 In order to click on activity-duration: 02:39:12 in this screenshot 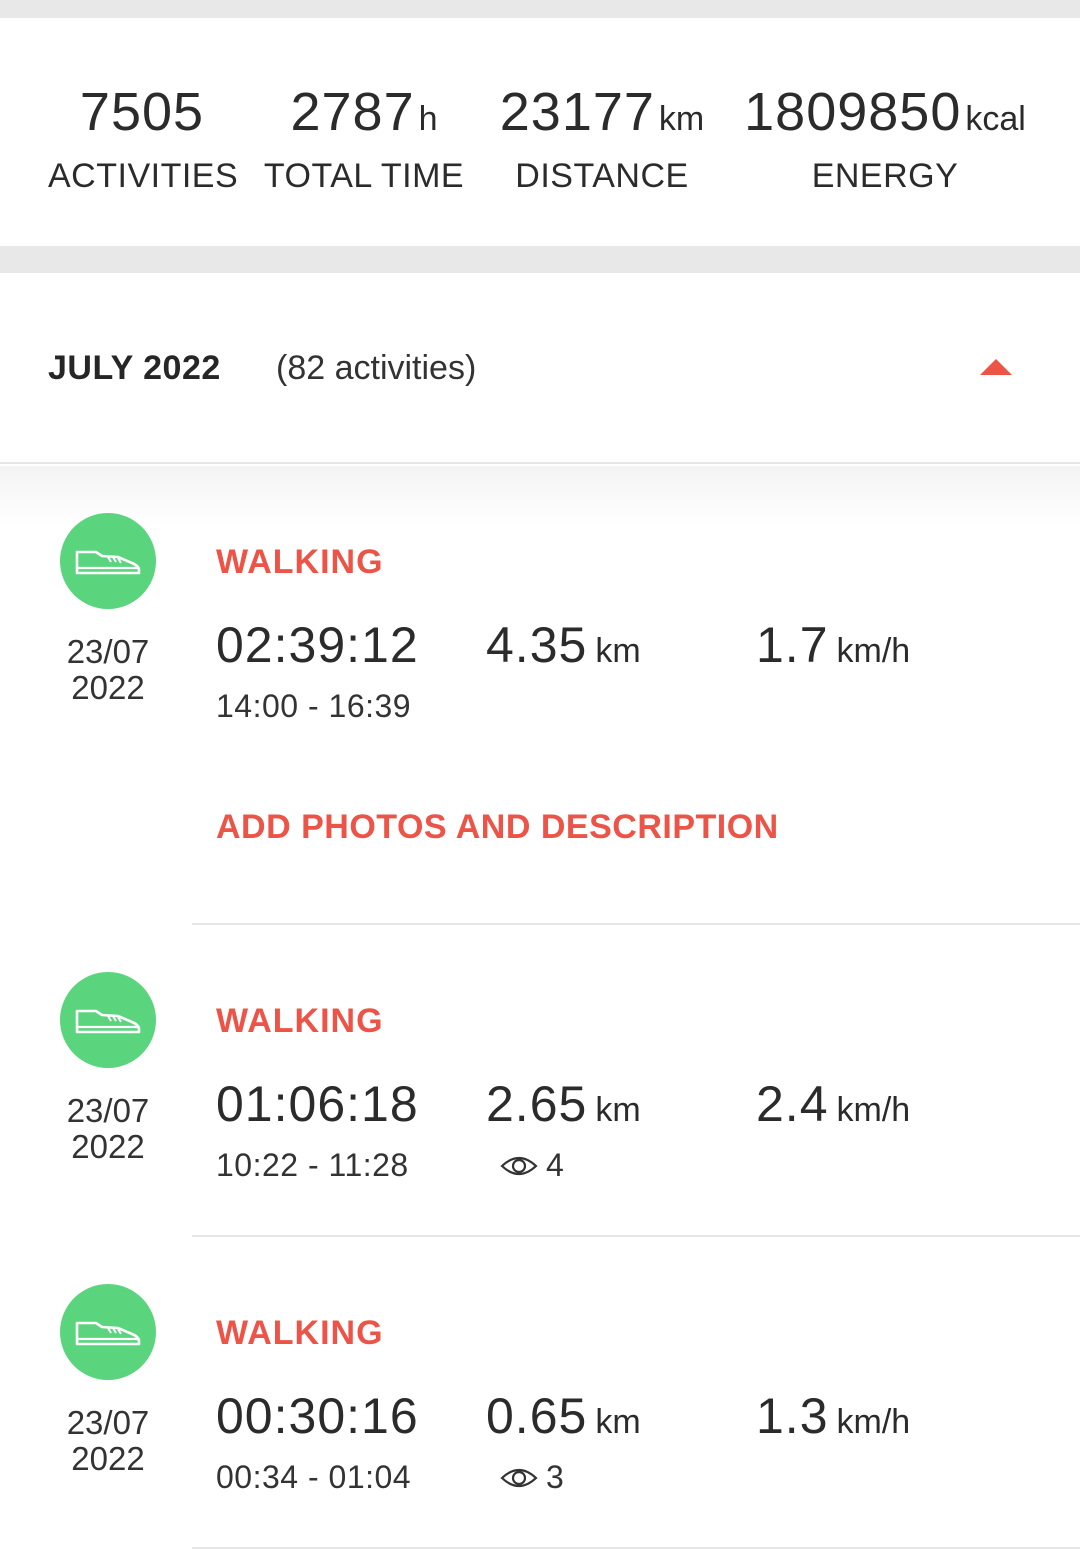, I will do `click(317, 645)`.